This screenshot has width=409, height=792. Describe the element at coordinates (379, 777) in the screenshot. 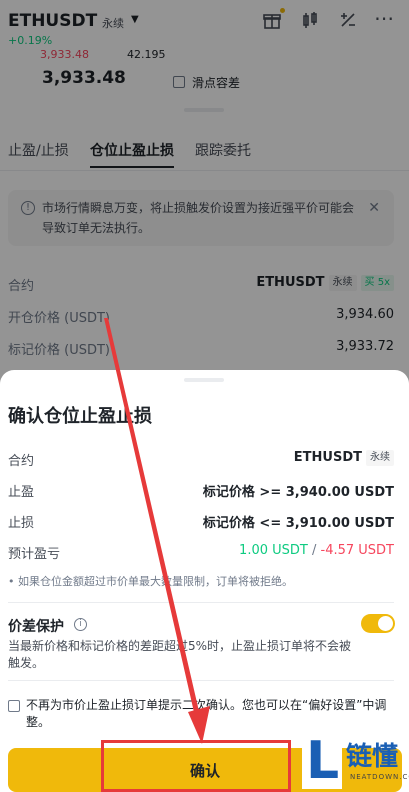

I see `watermark-subtext: NEATDOWN.COM` at that location.